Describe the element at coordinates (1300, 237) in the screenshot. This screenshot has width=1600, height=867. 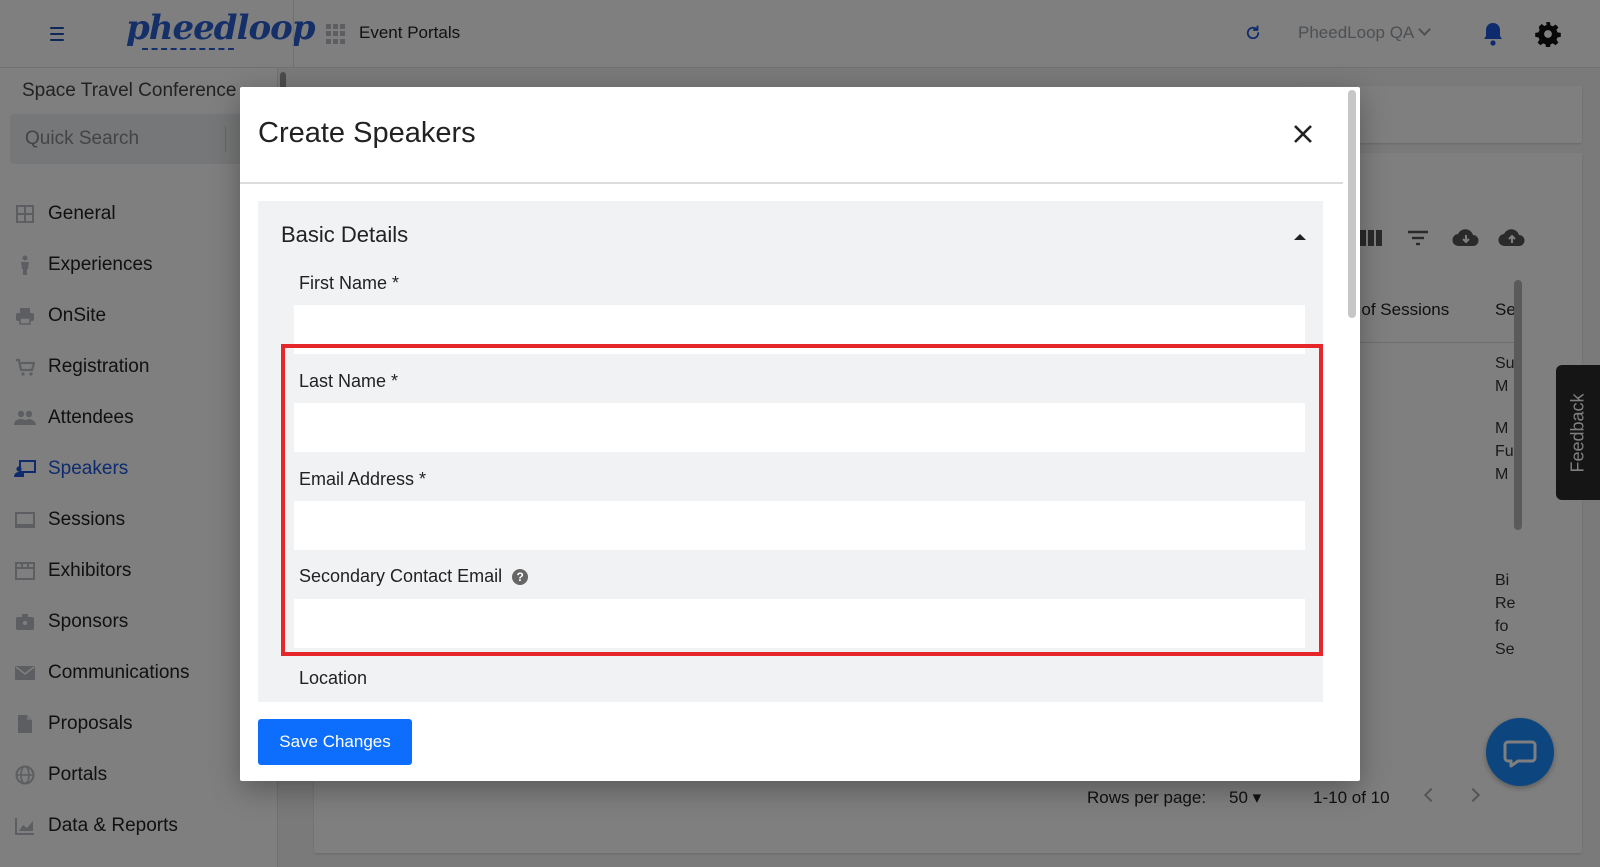
I see `collapse-caret-icon` at that location.